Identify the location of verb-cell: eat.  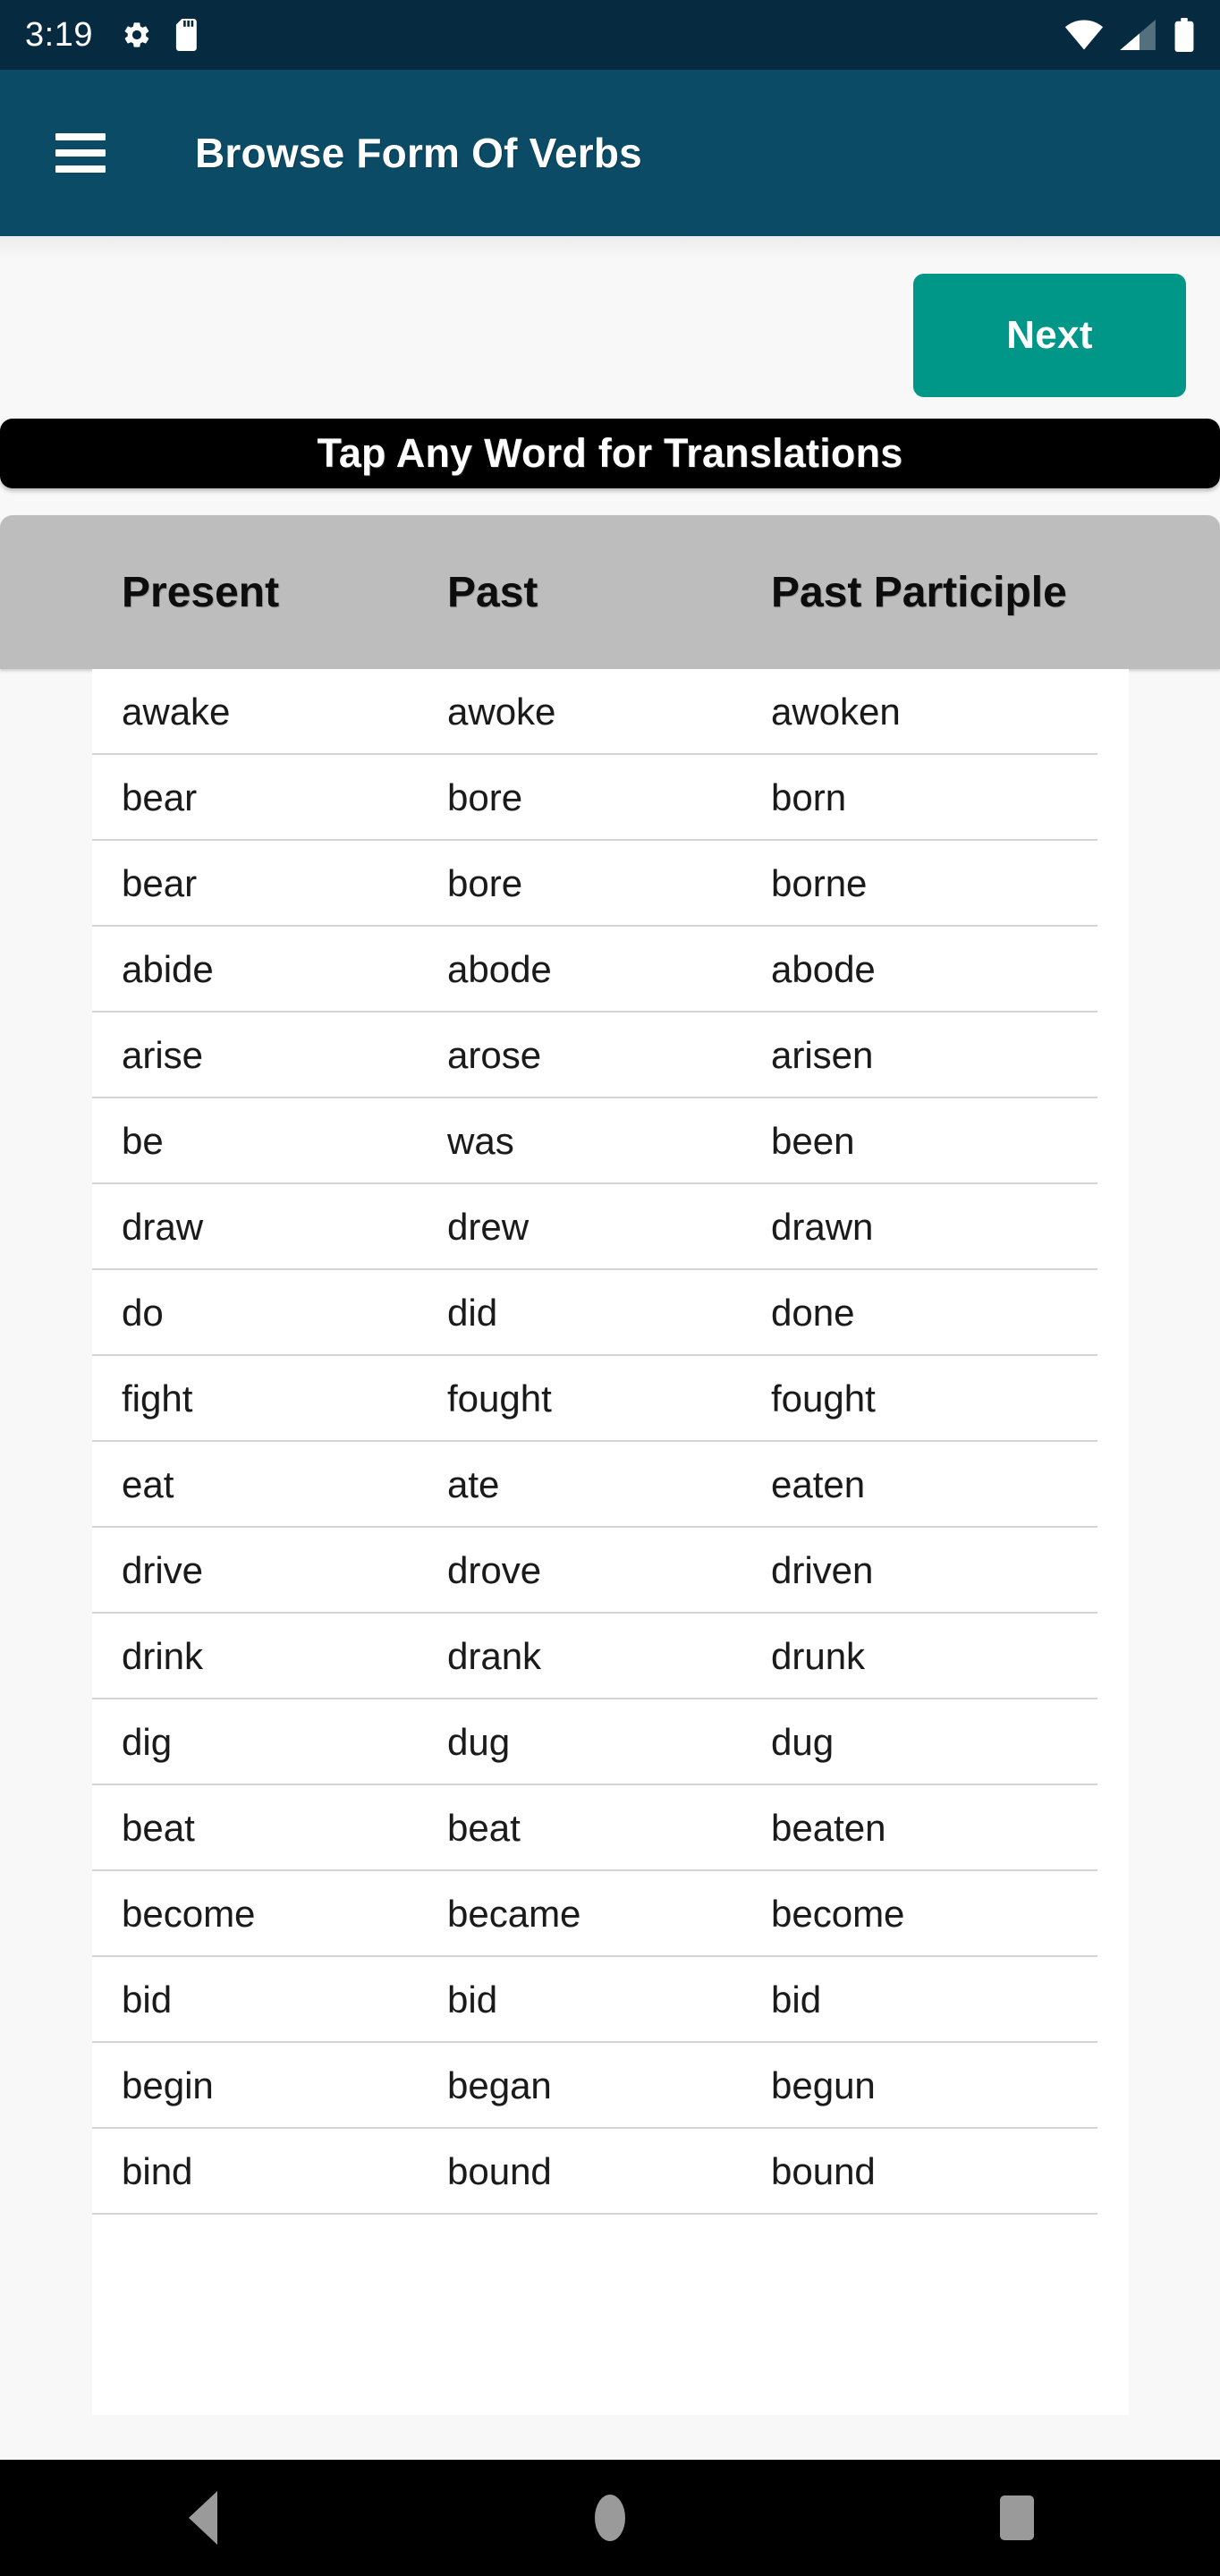
(148, 1484).